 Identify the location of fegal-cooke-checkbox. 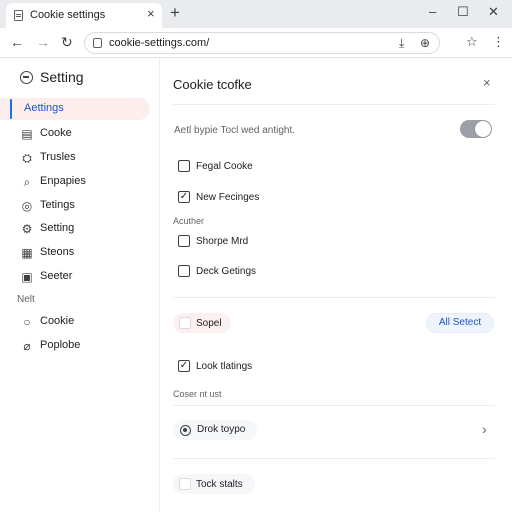
(184, 166).